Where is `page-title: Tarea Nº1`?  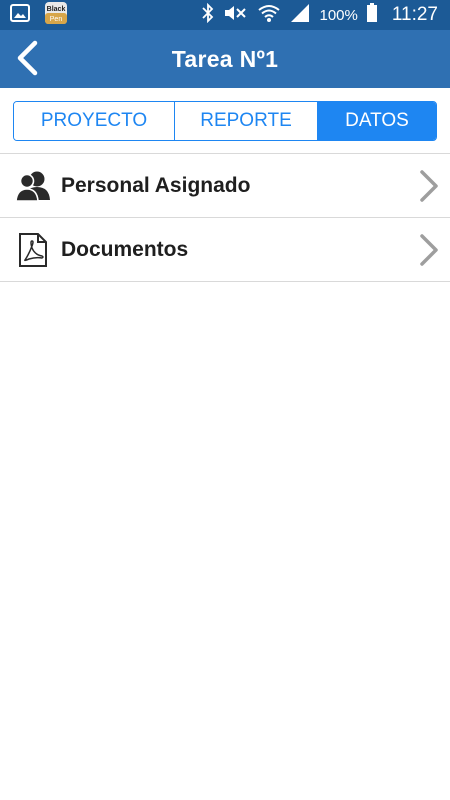 page-title: Tarea Nº1 is located at coordinates (225, 58).